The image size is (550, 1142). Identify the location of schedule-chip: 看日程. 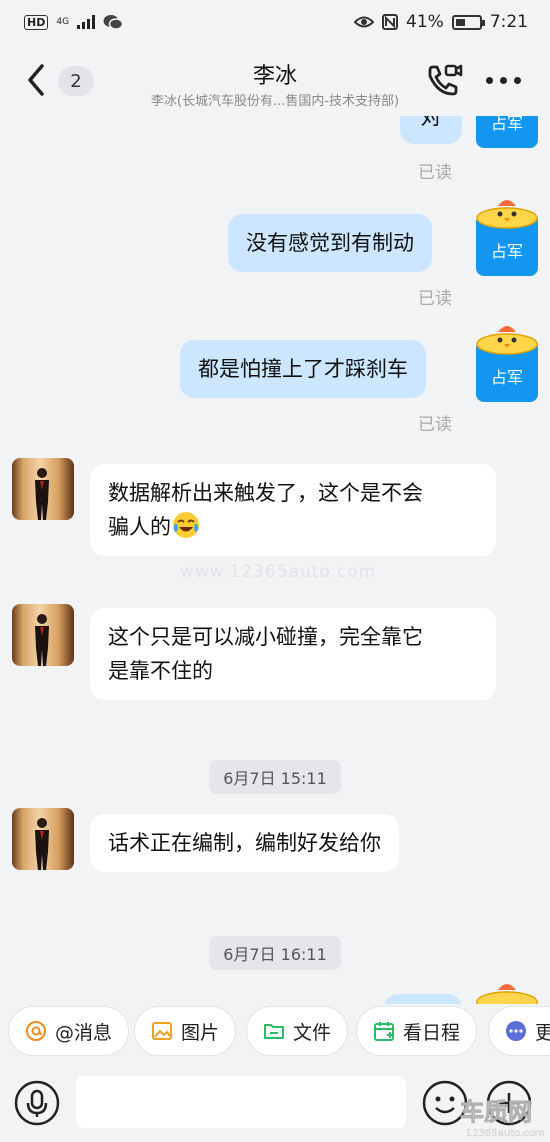
(417, 1031).